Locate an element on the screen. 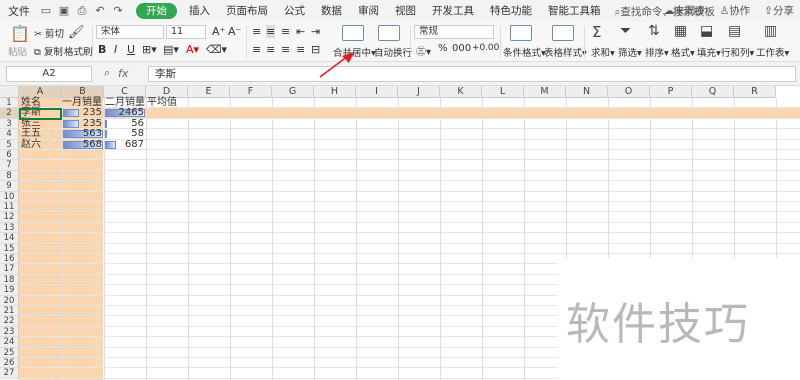 This screenshot has height=380, width=800. row-header-23: 23 is located at coordinates (9, 332).